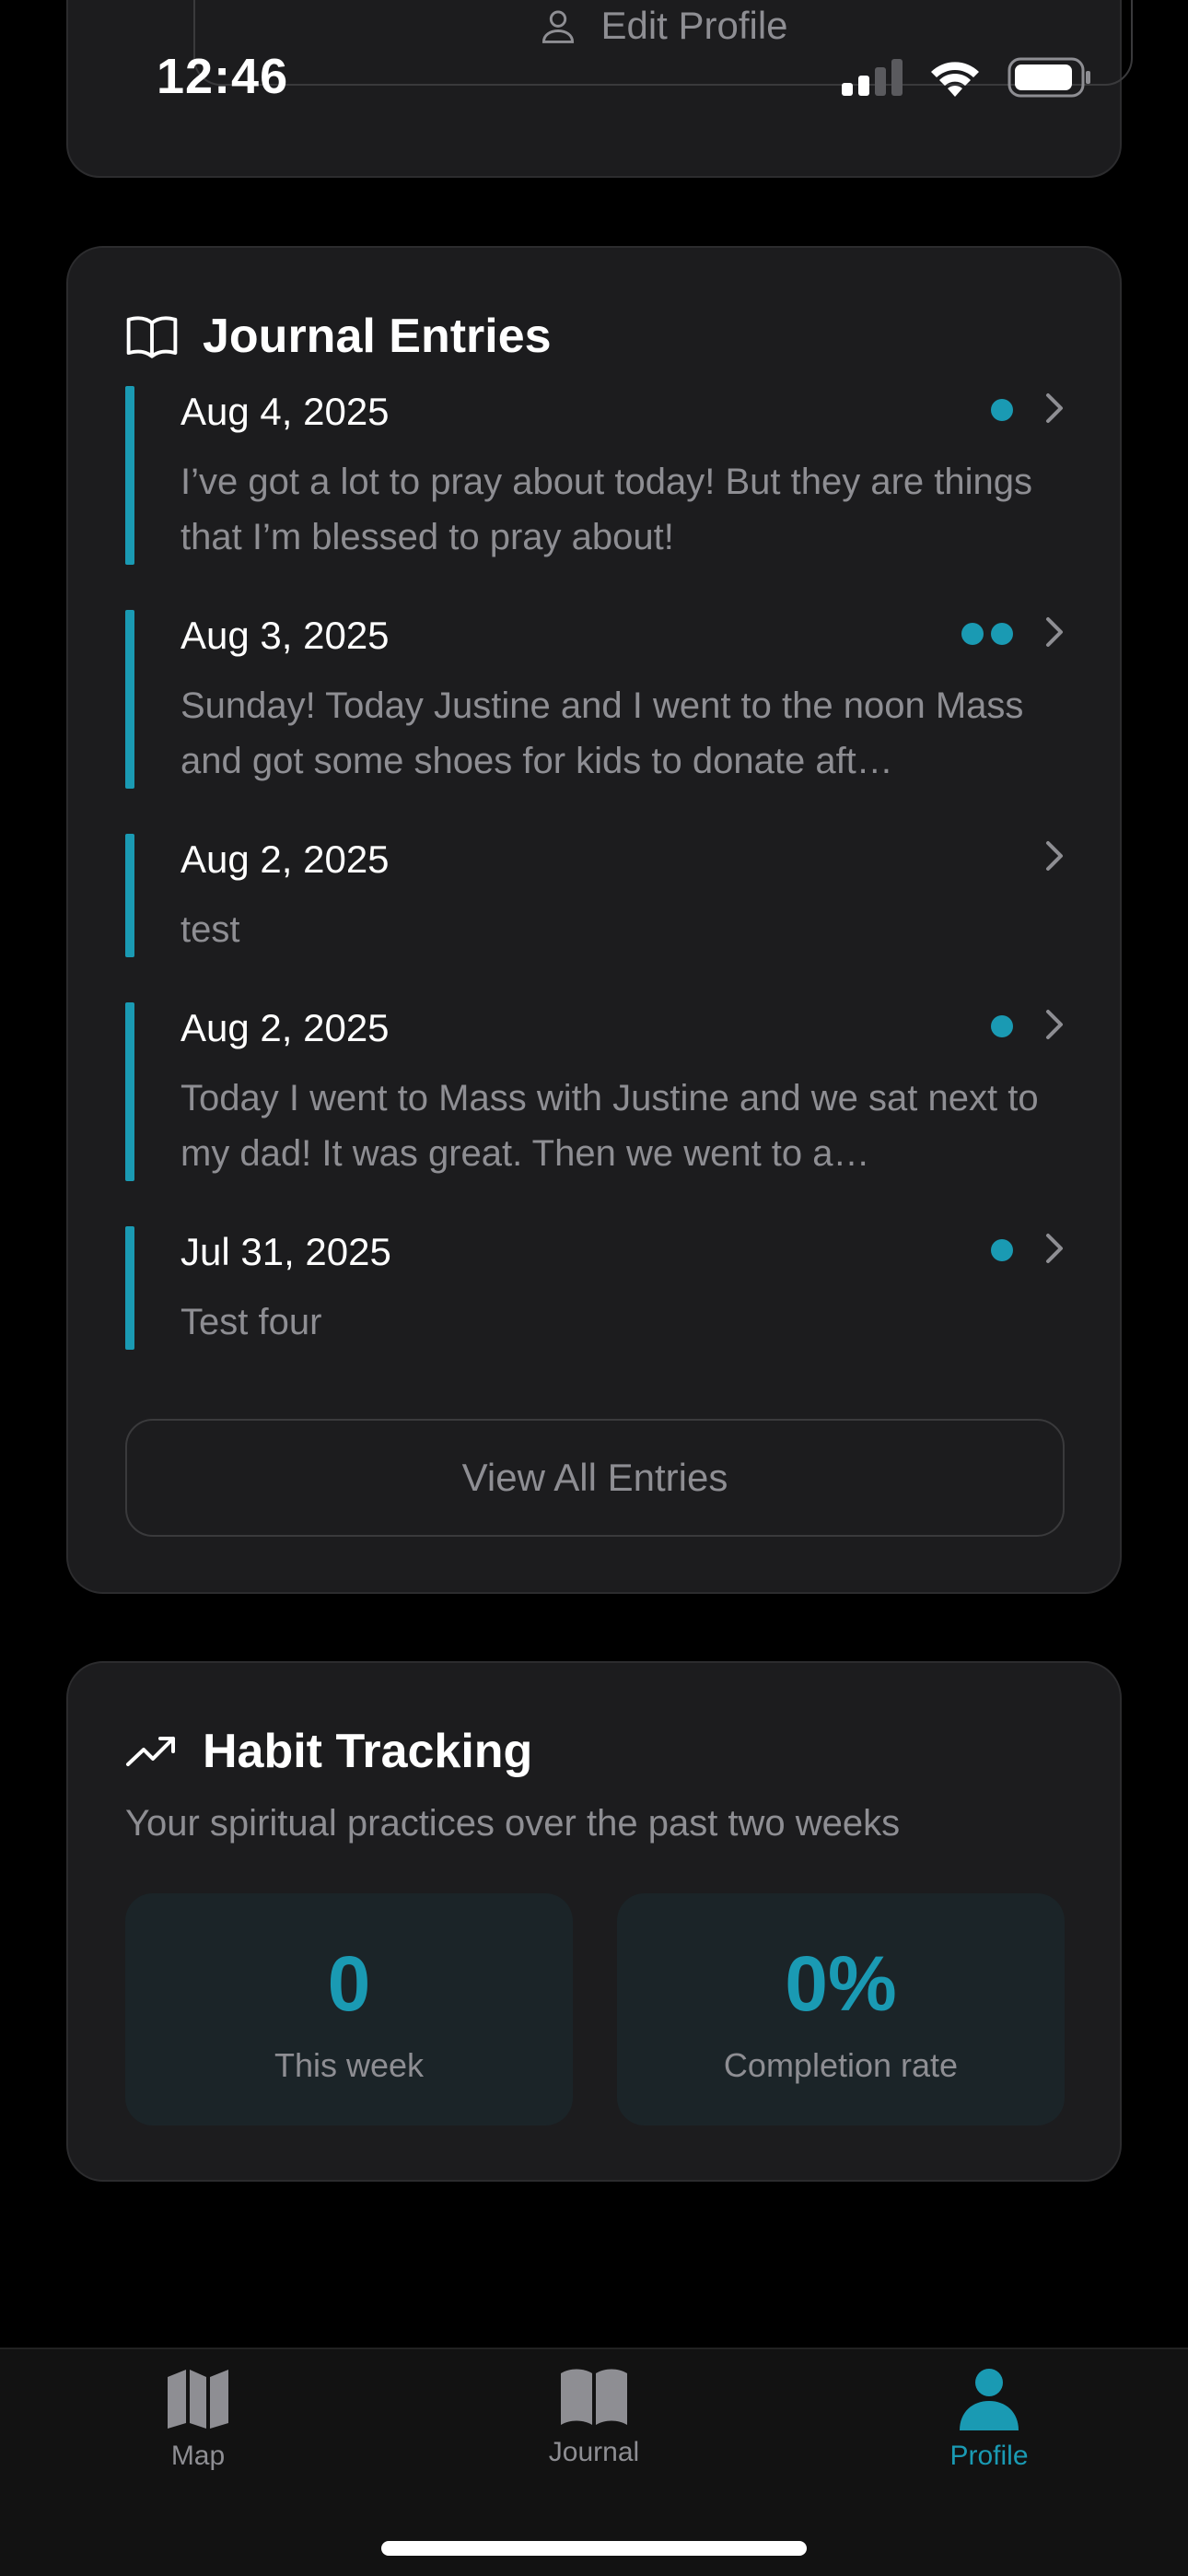 This screenshot has height=2576, width=1188. Describe the element at coordinates (152, 337) in the screenshot. I see `open-book-icon` at that location.